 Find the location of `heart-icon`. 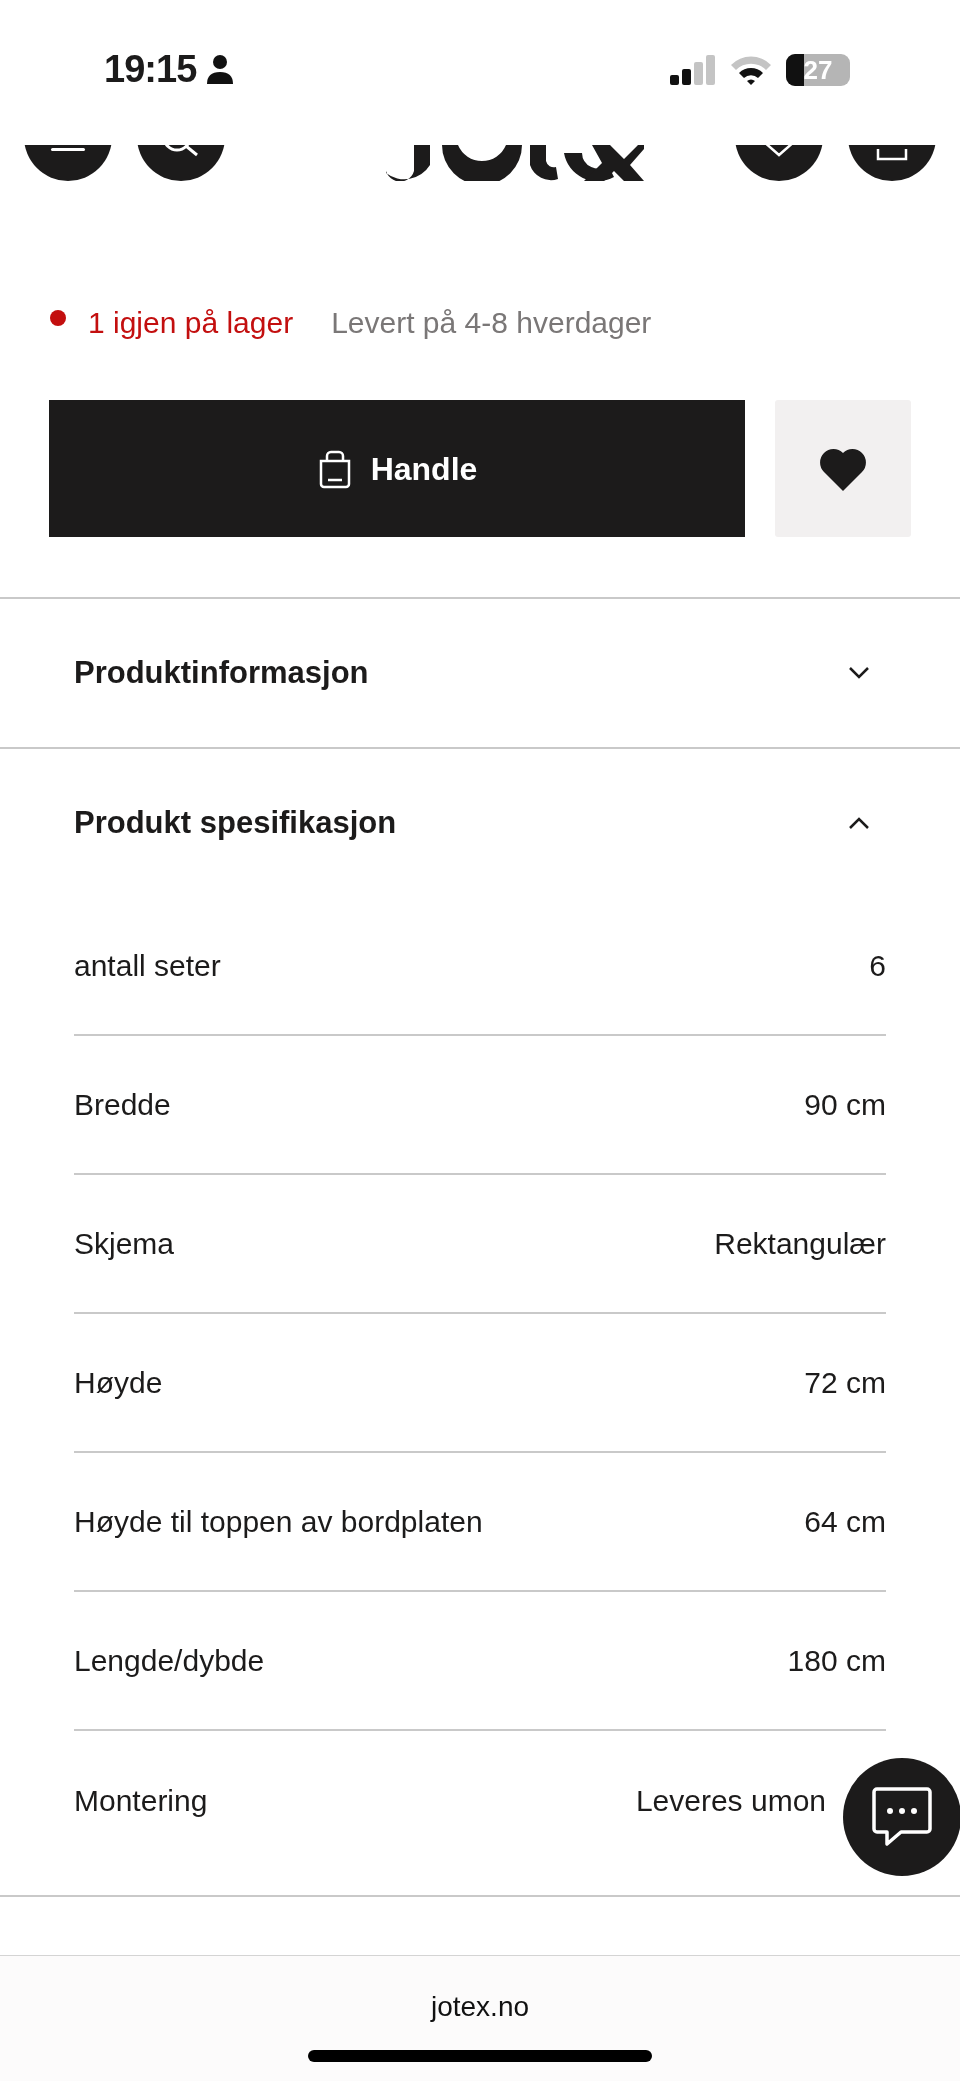

heart-icon is located at coordinates (843, 468).